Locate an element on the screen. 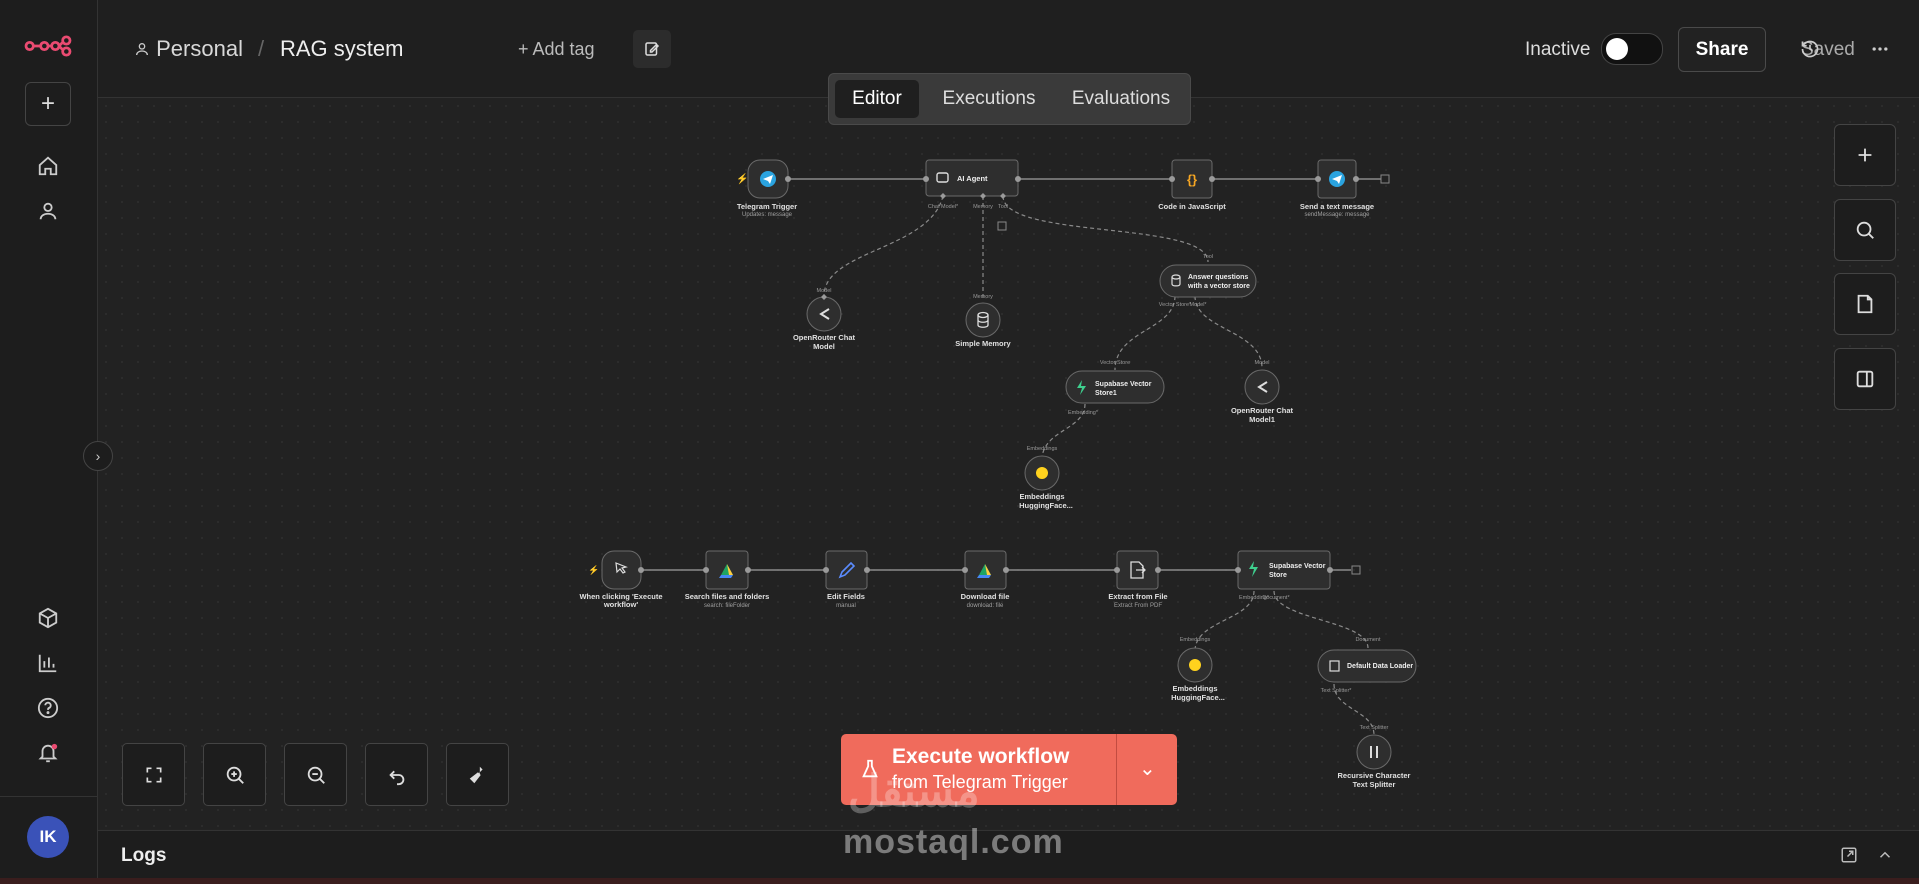  node-title: Simple Memory is located at coordinates (983, 343).